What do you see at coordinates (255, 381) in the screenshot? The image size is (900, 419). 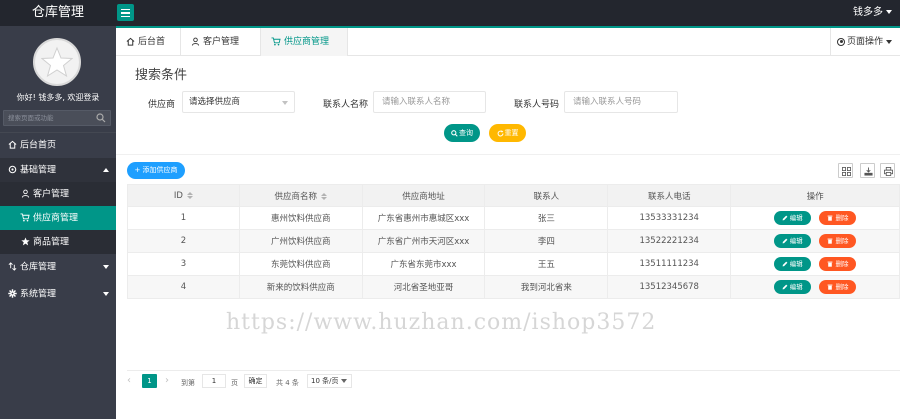 I see `goto-confirm-button: 确定` at bounding box center [255, 381].